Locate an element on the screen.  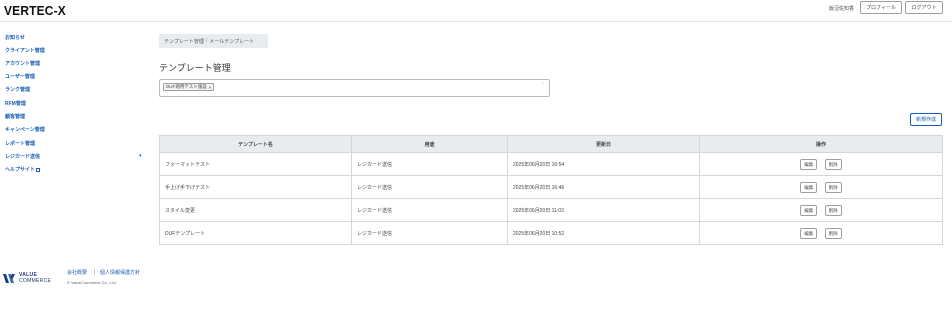
column-header-updated: 更新日 is located at coordinates (603, 144).